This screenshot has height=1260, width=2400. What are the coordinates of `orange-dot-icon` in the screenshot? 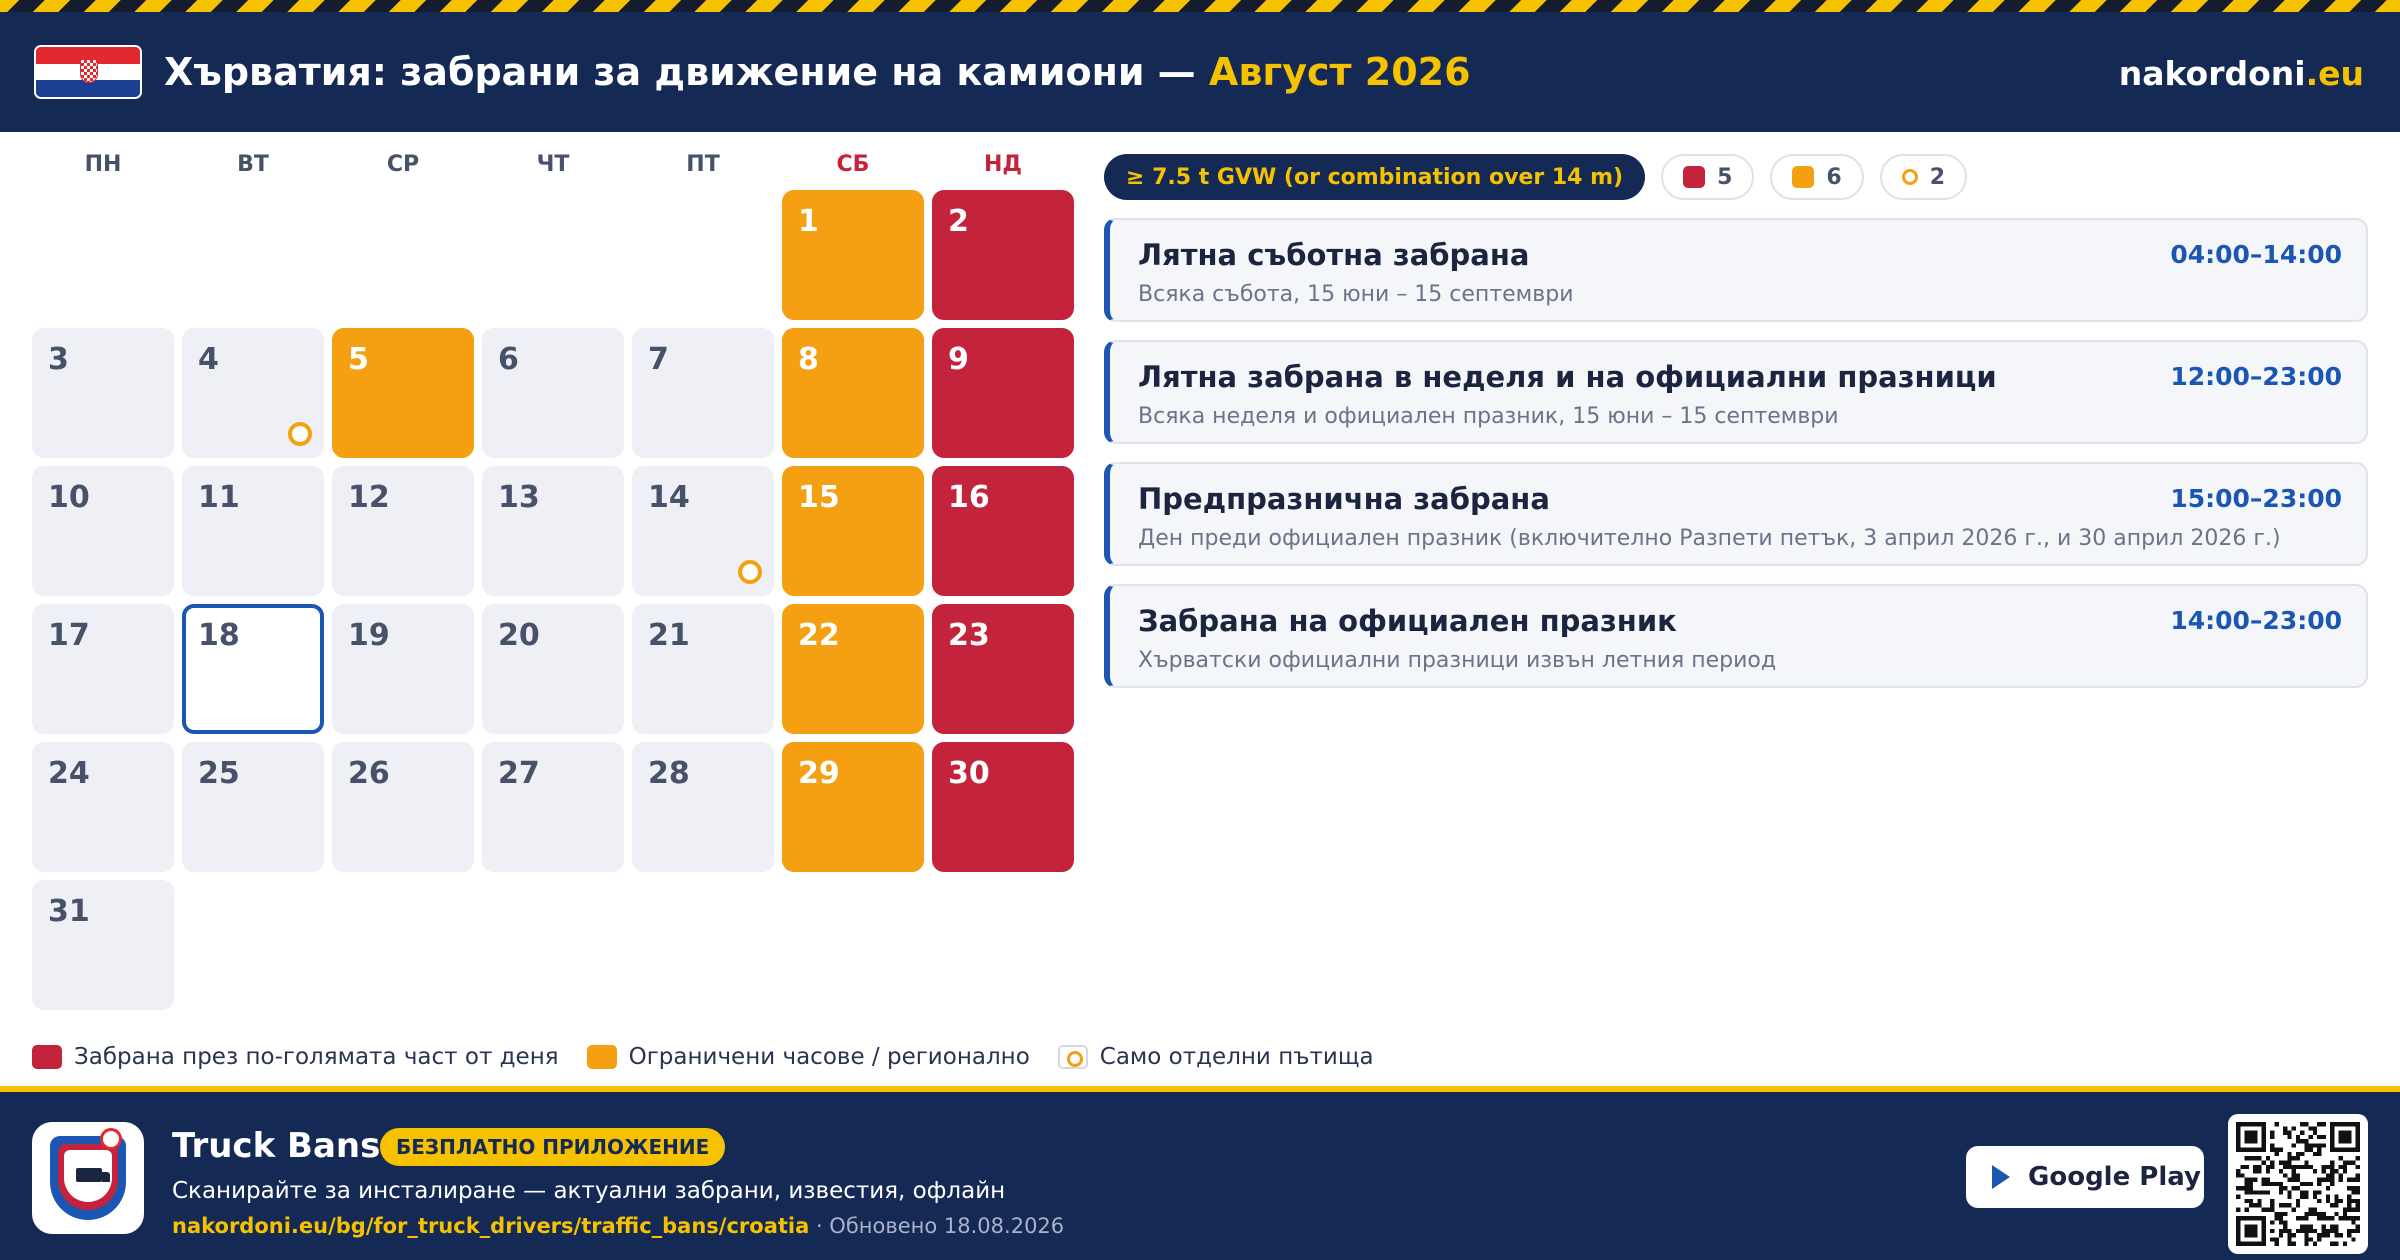 It's located at (1803, 177).